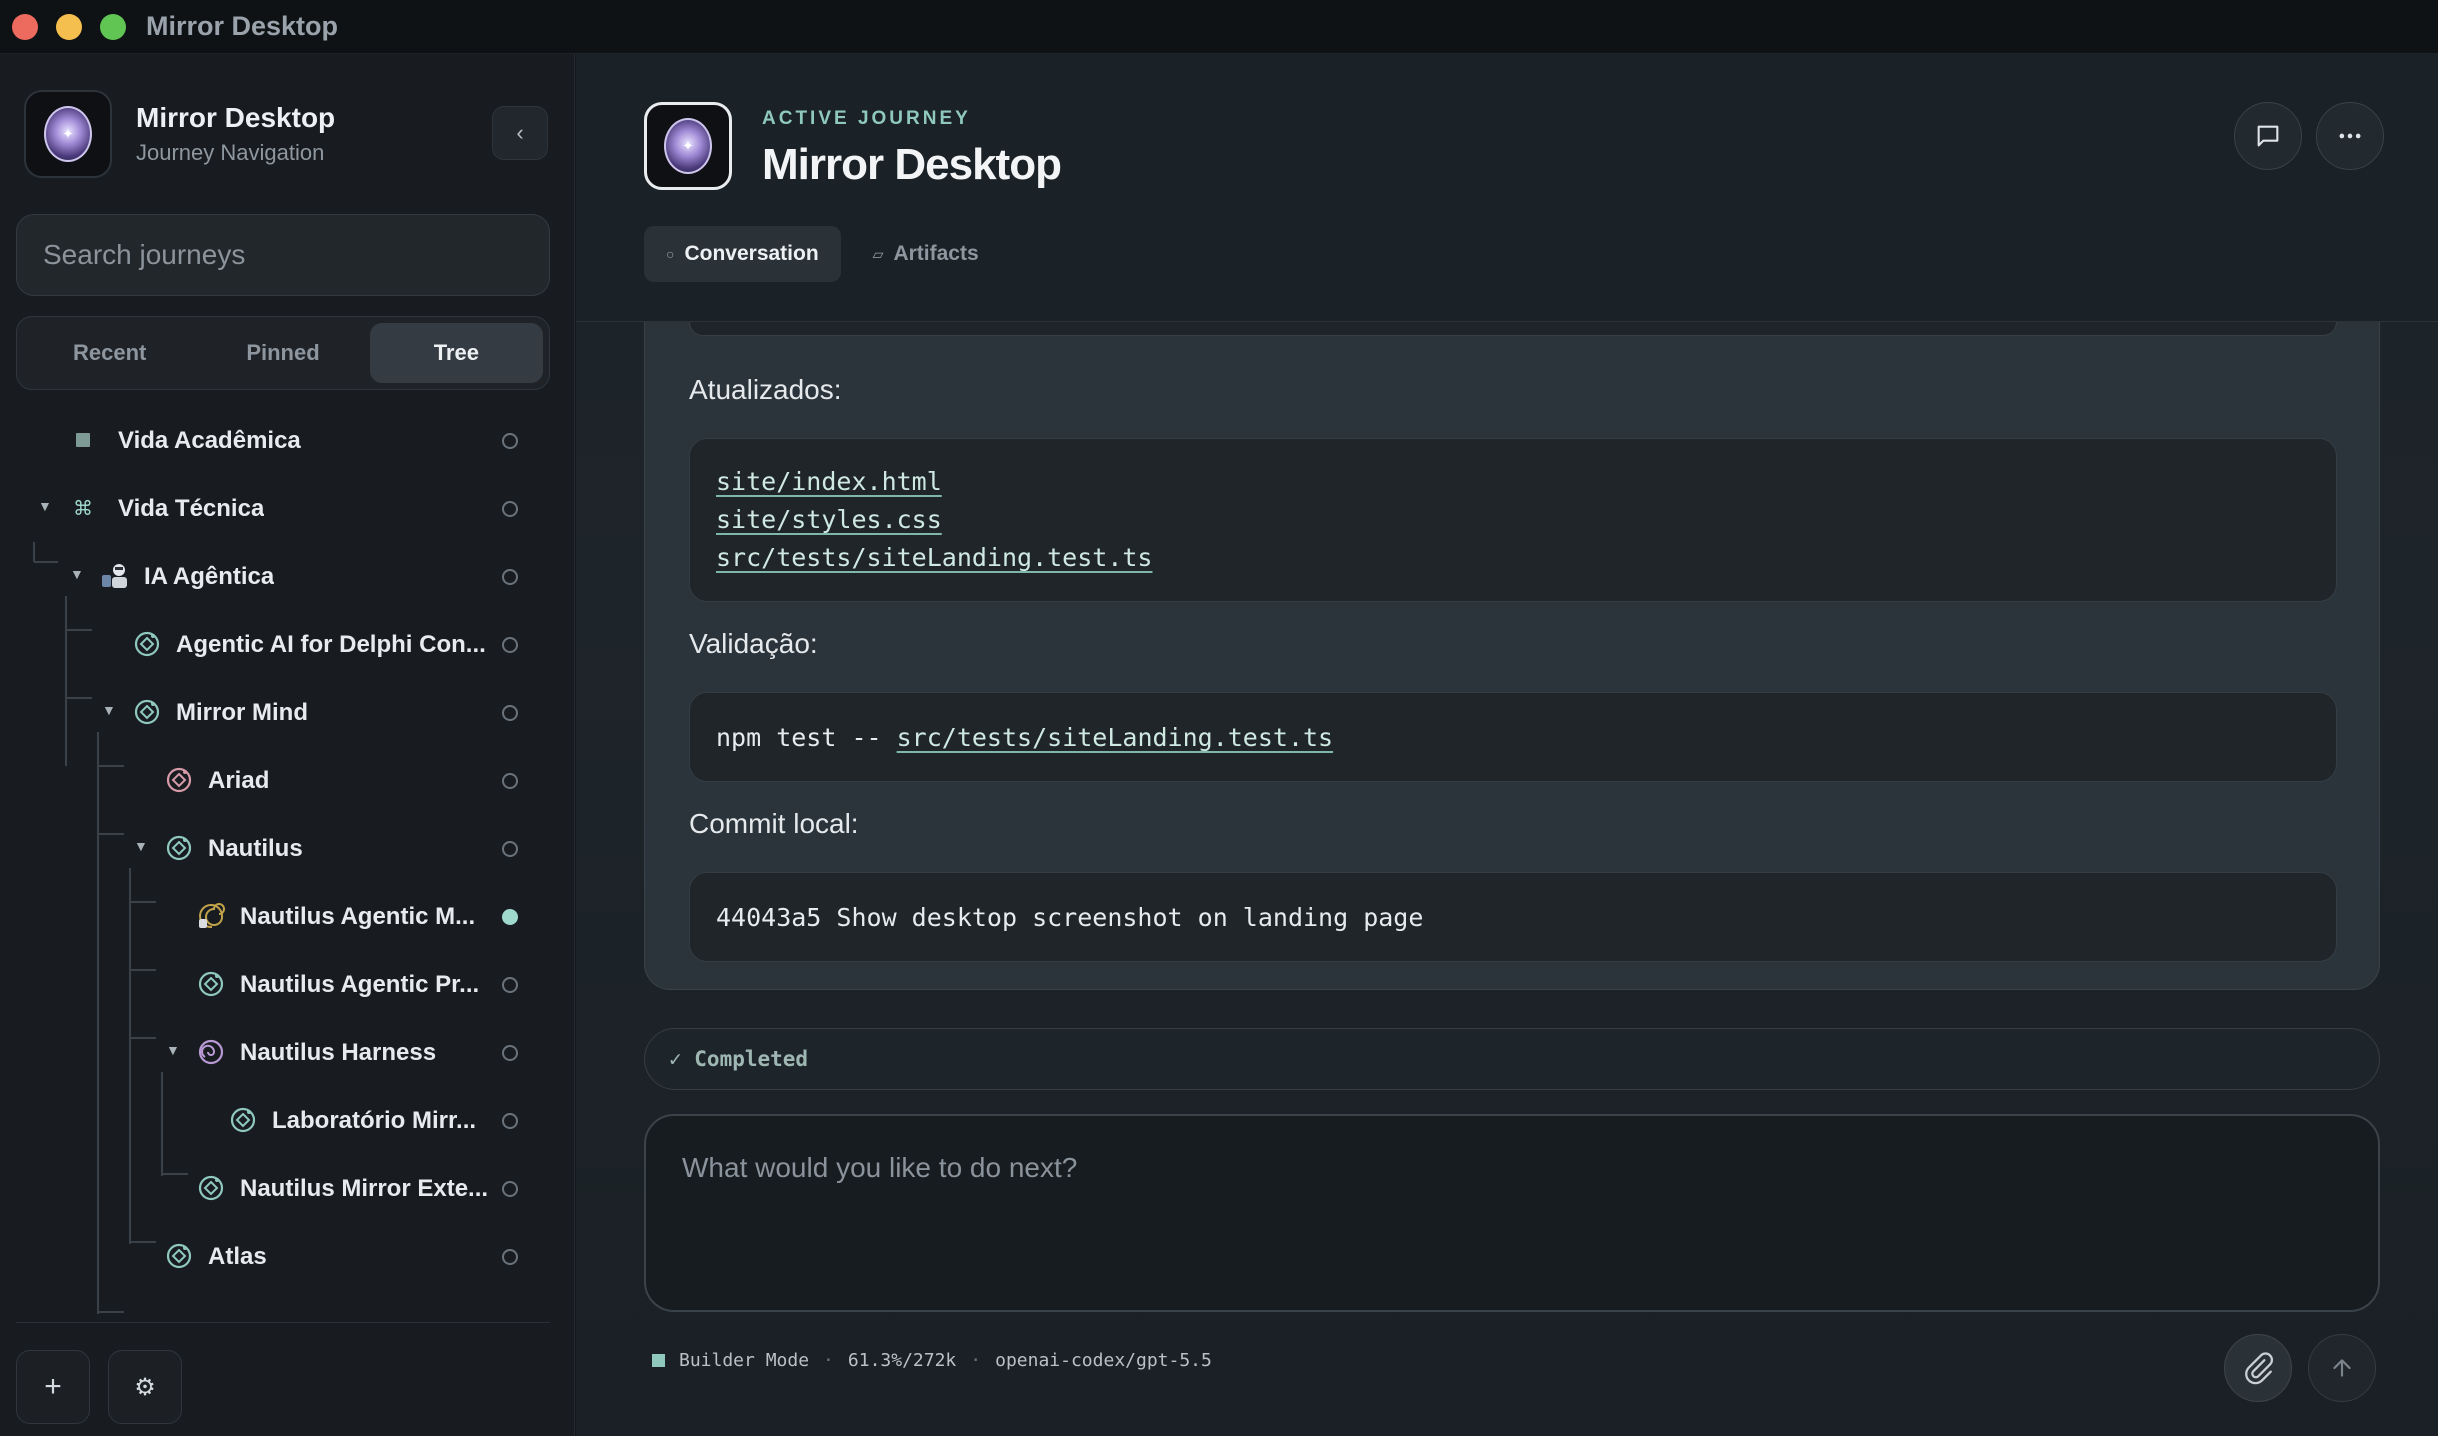 This screenshot has width=2438, height=1436. Describe the element at coordinates (338, 1052) in the screenshot. I see `tree-item-label: Nautilus Harness` at that location.